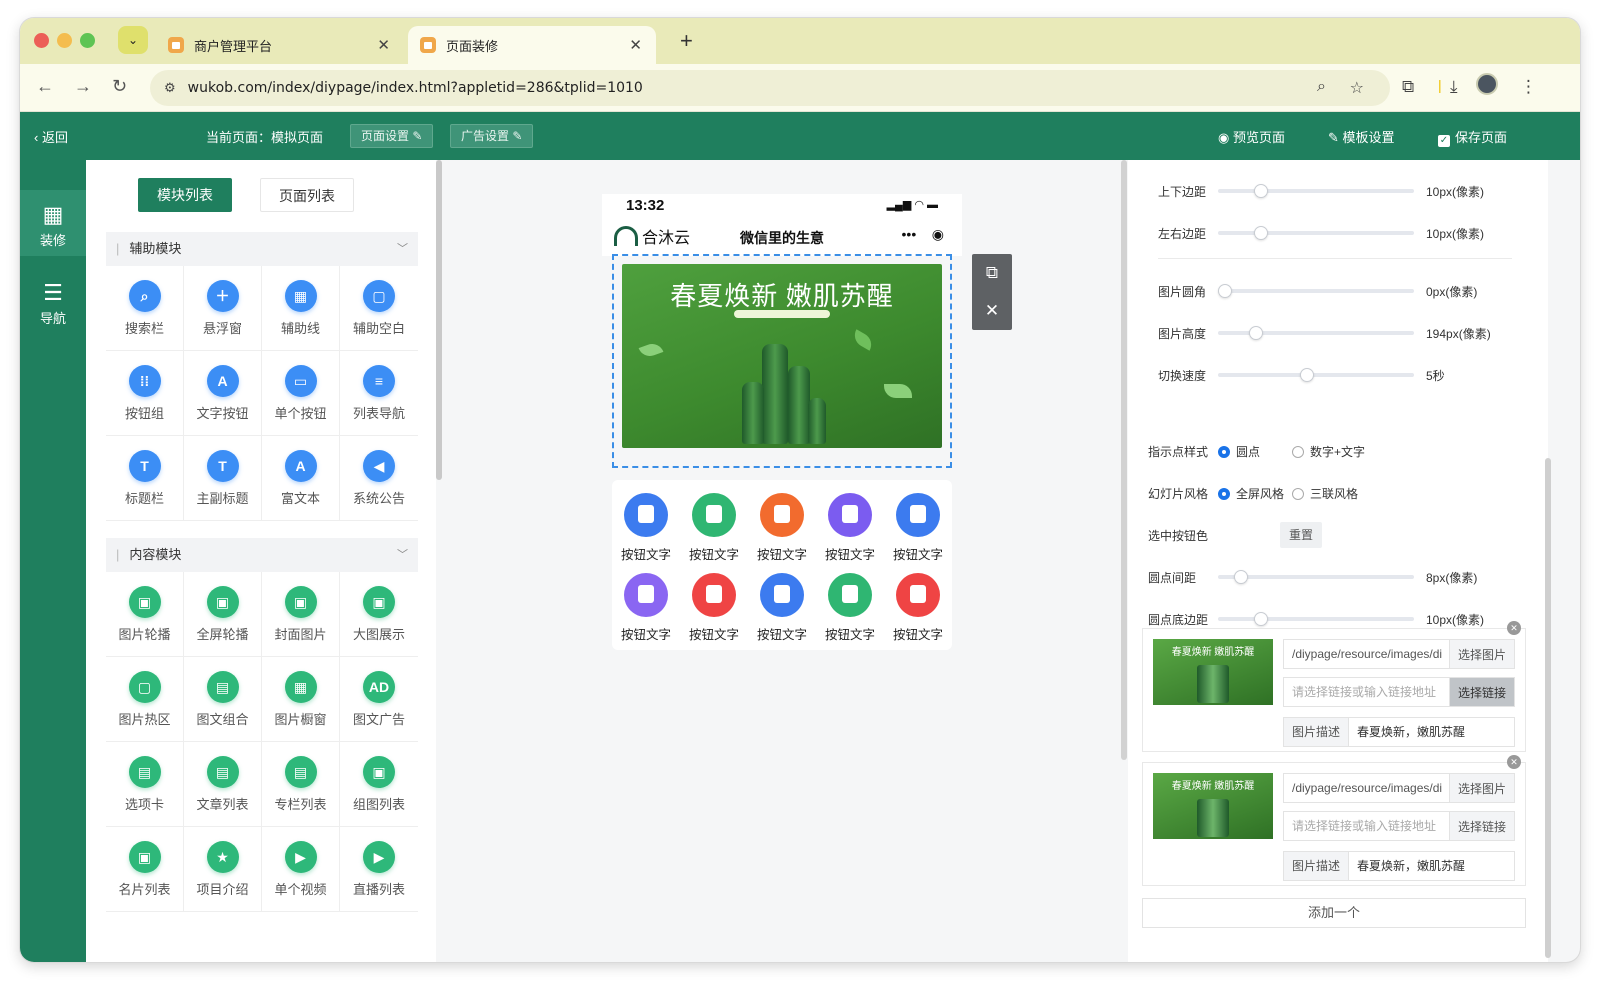 This screenshot has height=982, width=1600. Describe the element at coordinates (145, 393) in the screenshot. I see `aux-module-item: ⁞⁞ 按钮组` at that location.